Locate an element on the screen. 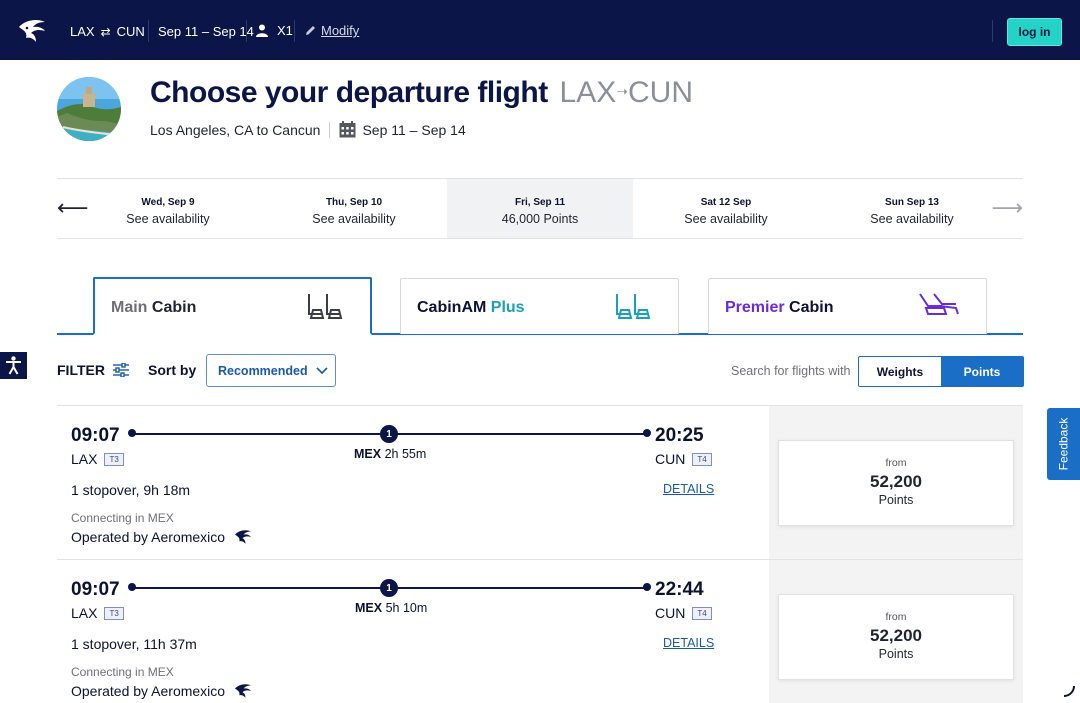  accessibility-button is located at coordinates (13, 365).